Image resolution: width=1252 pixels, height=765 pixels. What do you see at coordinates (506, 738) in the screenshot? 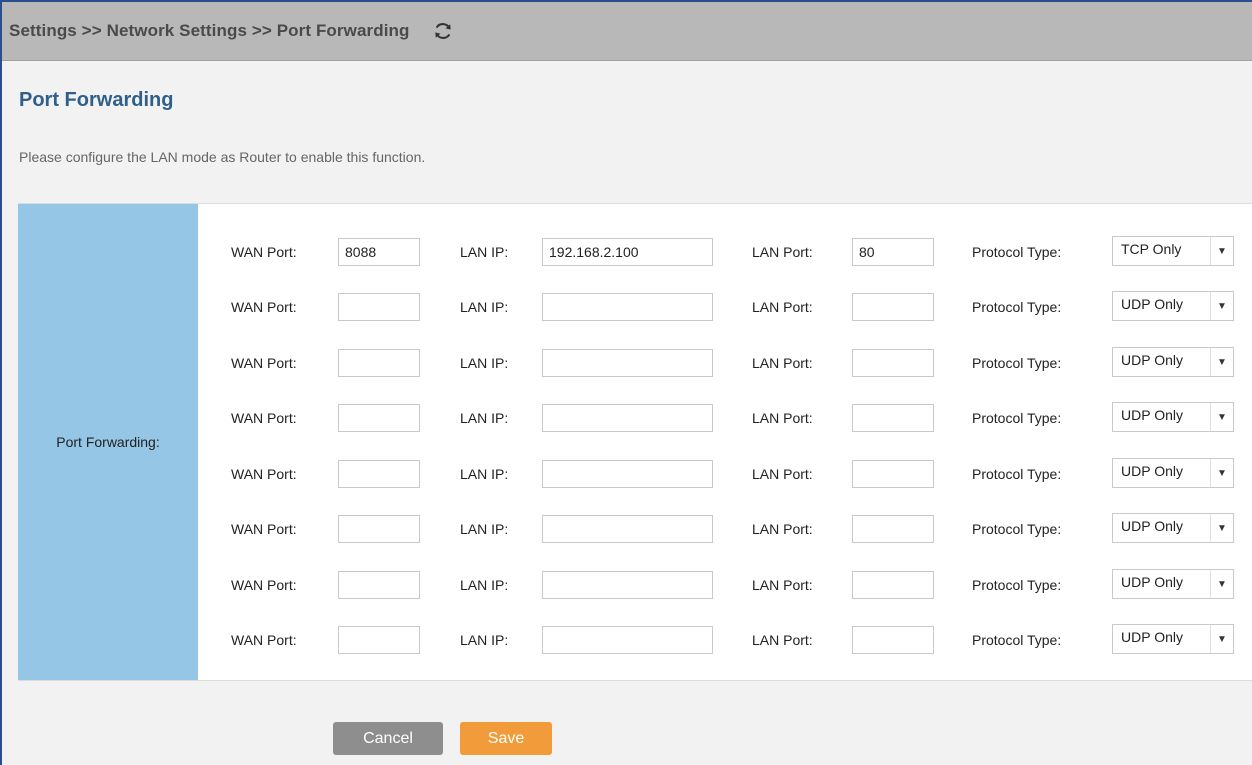
I see `save-button: Save` at bounding box center [506, 738].